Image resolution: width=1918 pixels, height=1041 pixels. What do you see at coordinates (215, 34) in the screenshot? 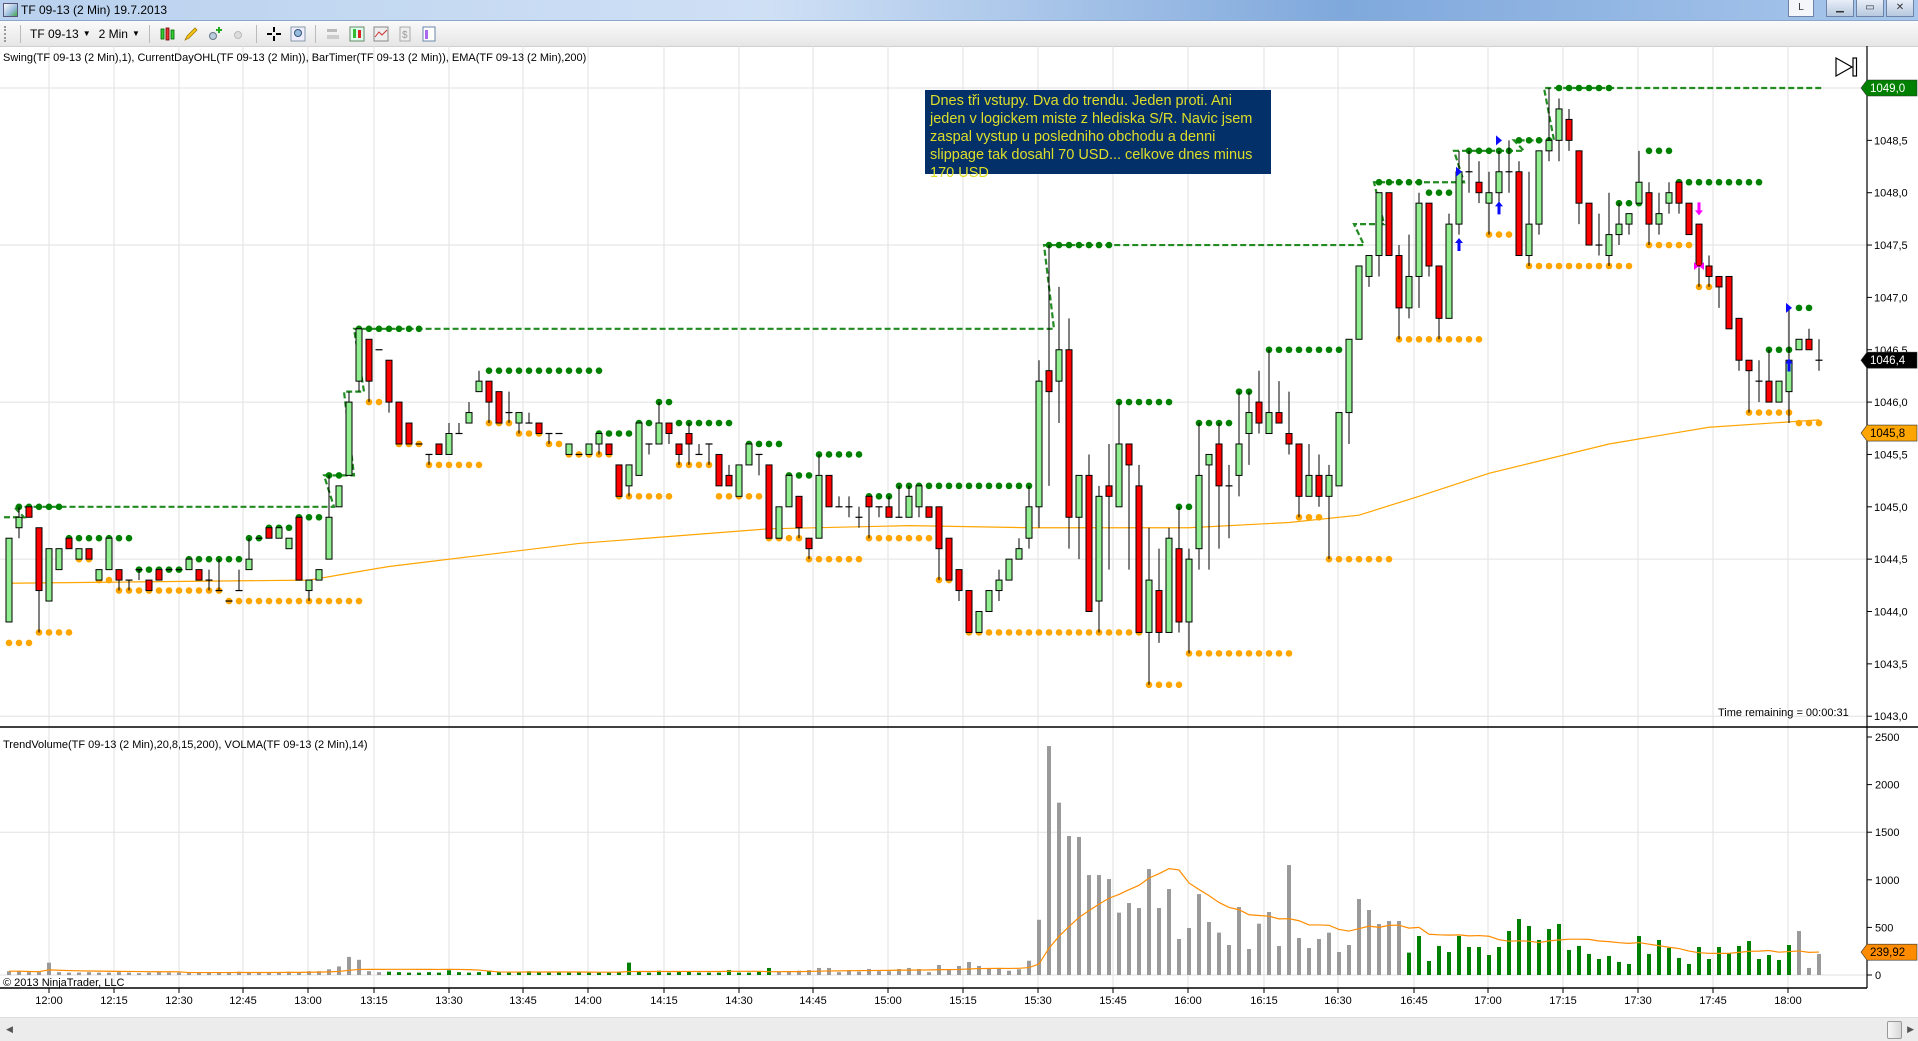
I see `add-indicator-icon` at bounding box center [215, 34].